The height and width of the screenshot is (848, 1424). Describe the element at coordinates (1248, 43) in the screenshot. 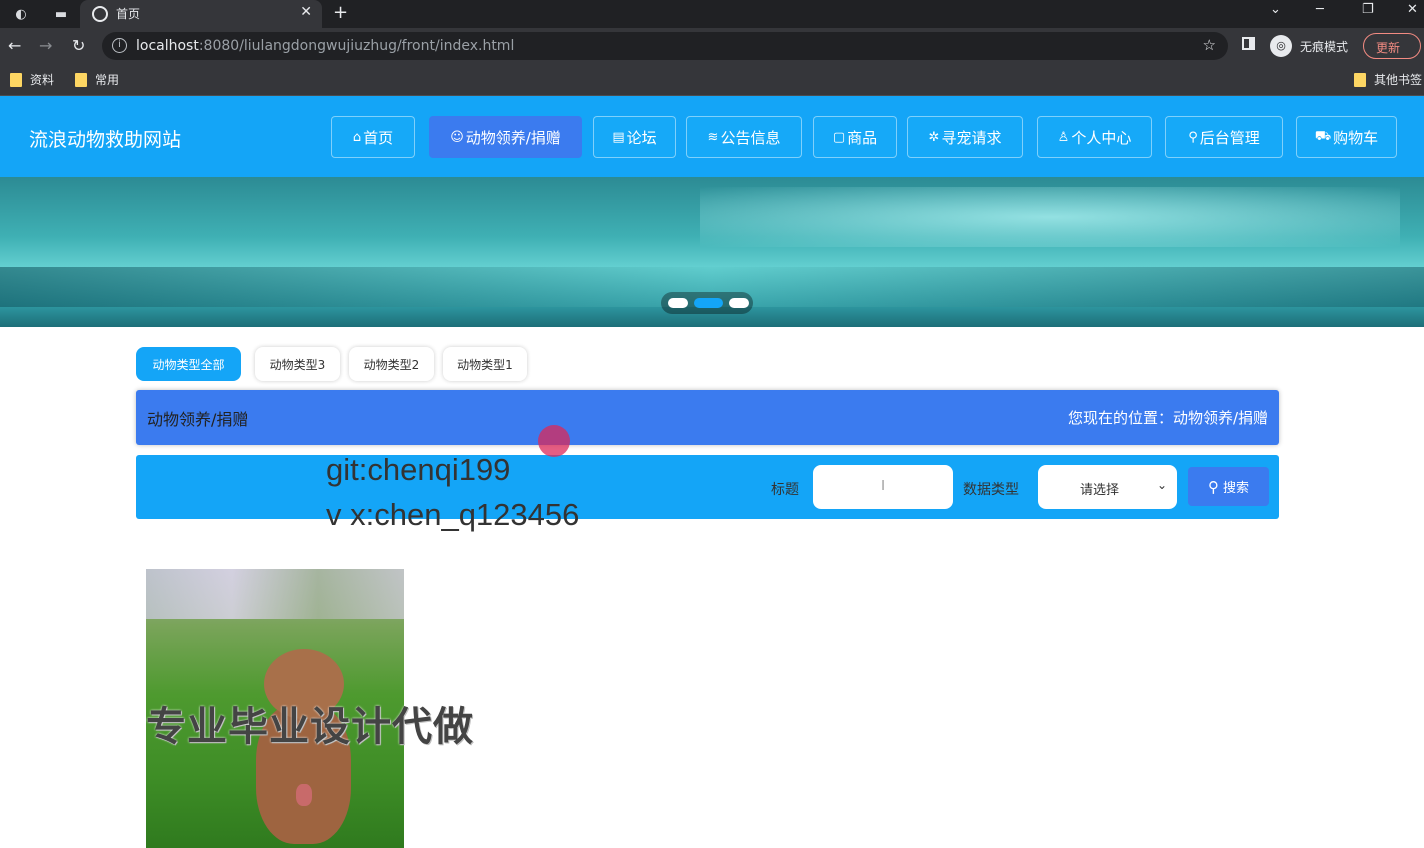

I see `side-panel-icon` at that location.